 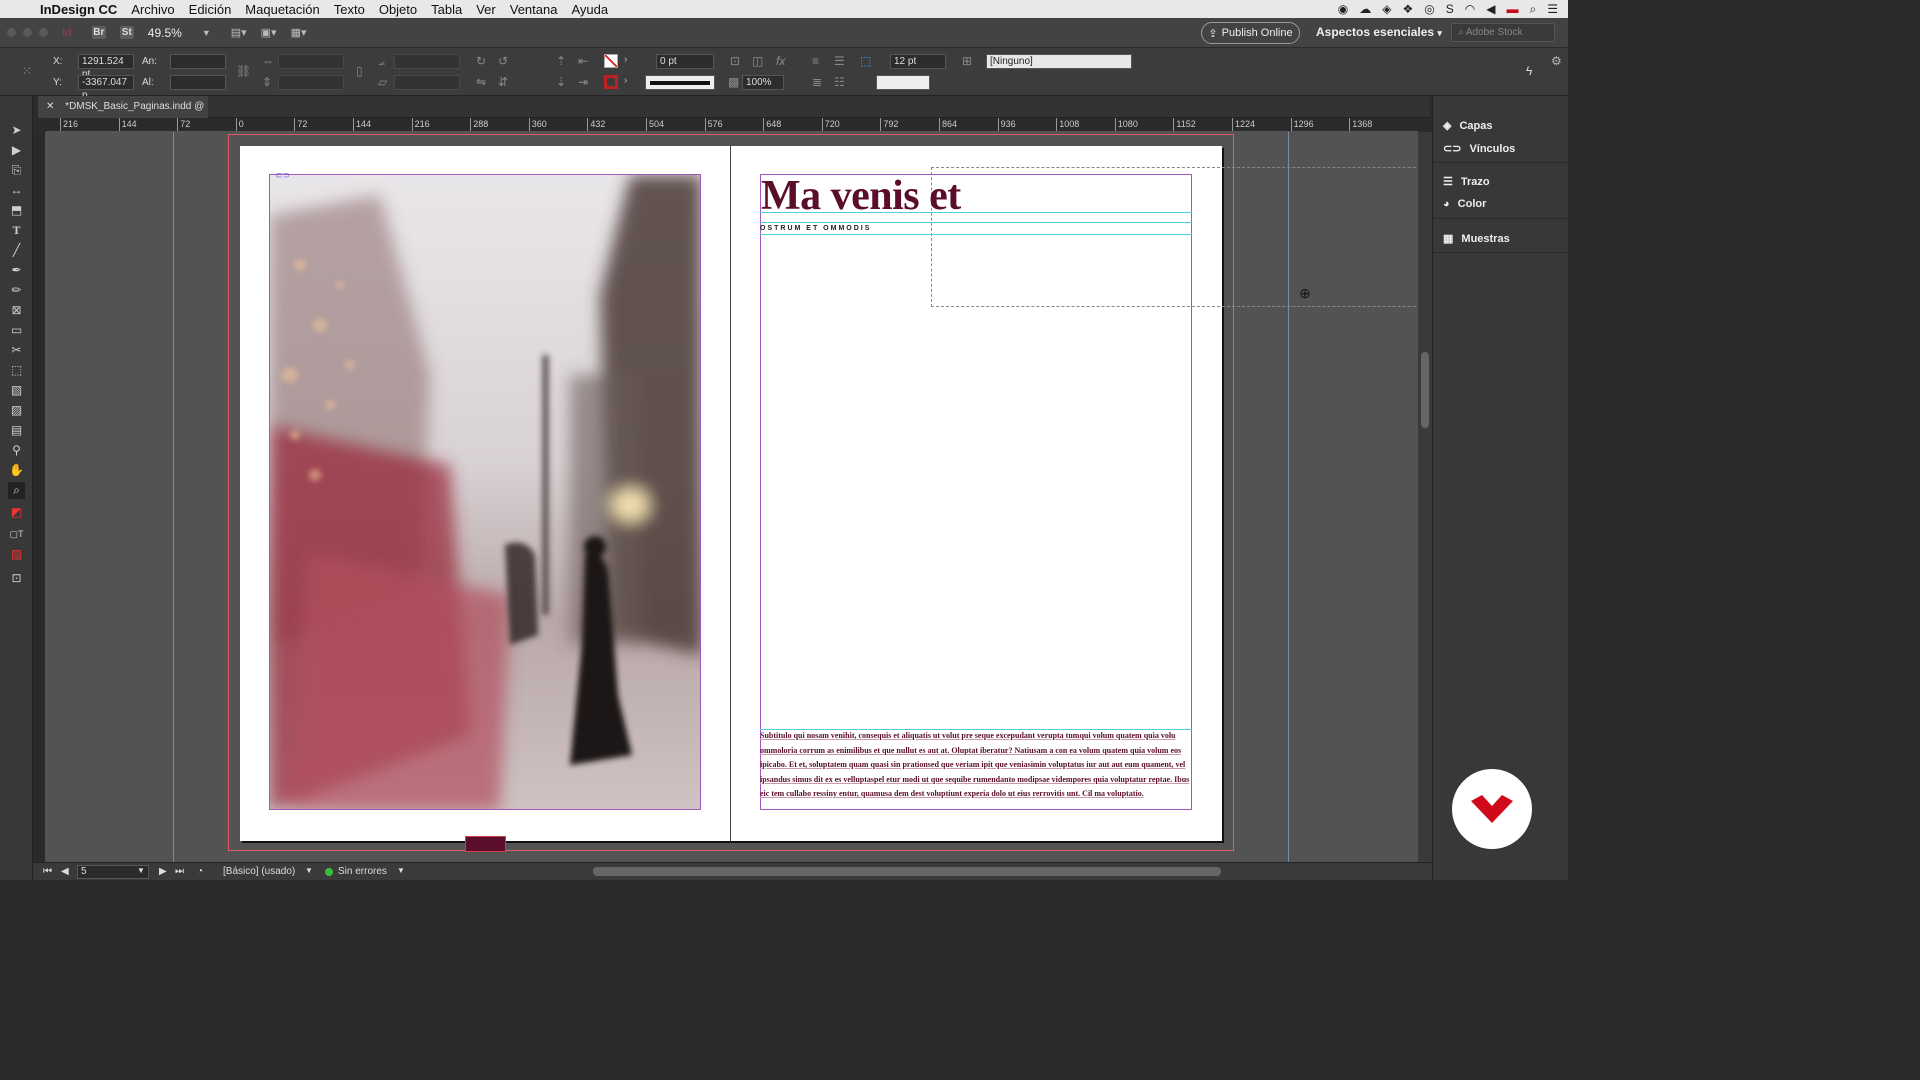 What do you see at coordinates (123, 115) in the screenshot?
I see `document-tab: ✕ *DMSK_Basic_Paginas.indd @ 49%` at bounding box center [123, 115].